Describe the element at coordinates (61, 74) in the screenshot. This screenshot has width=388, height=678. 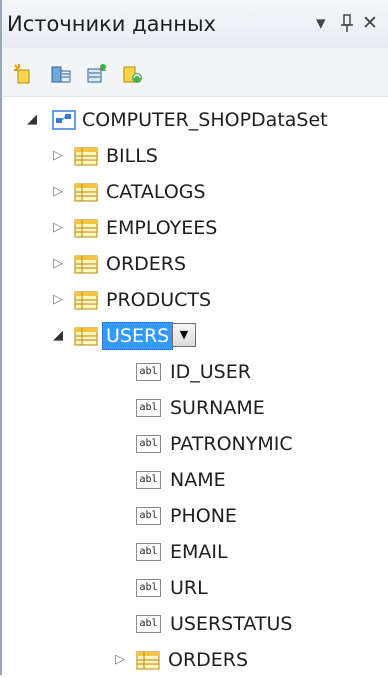
I see `edit-dataset-designer-icon` at that location.